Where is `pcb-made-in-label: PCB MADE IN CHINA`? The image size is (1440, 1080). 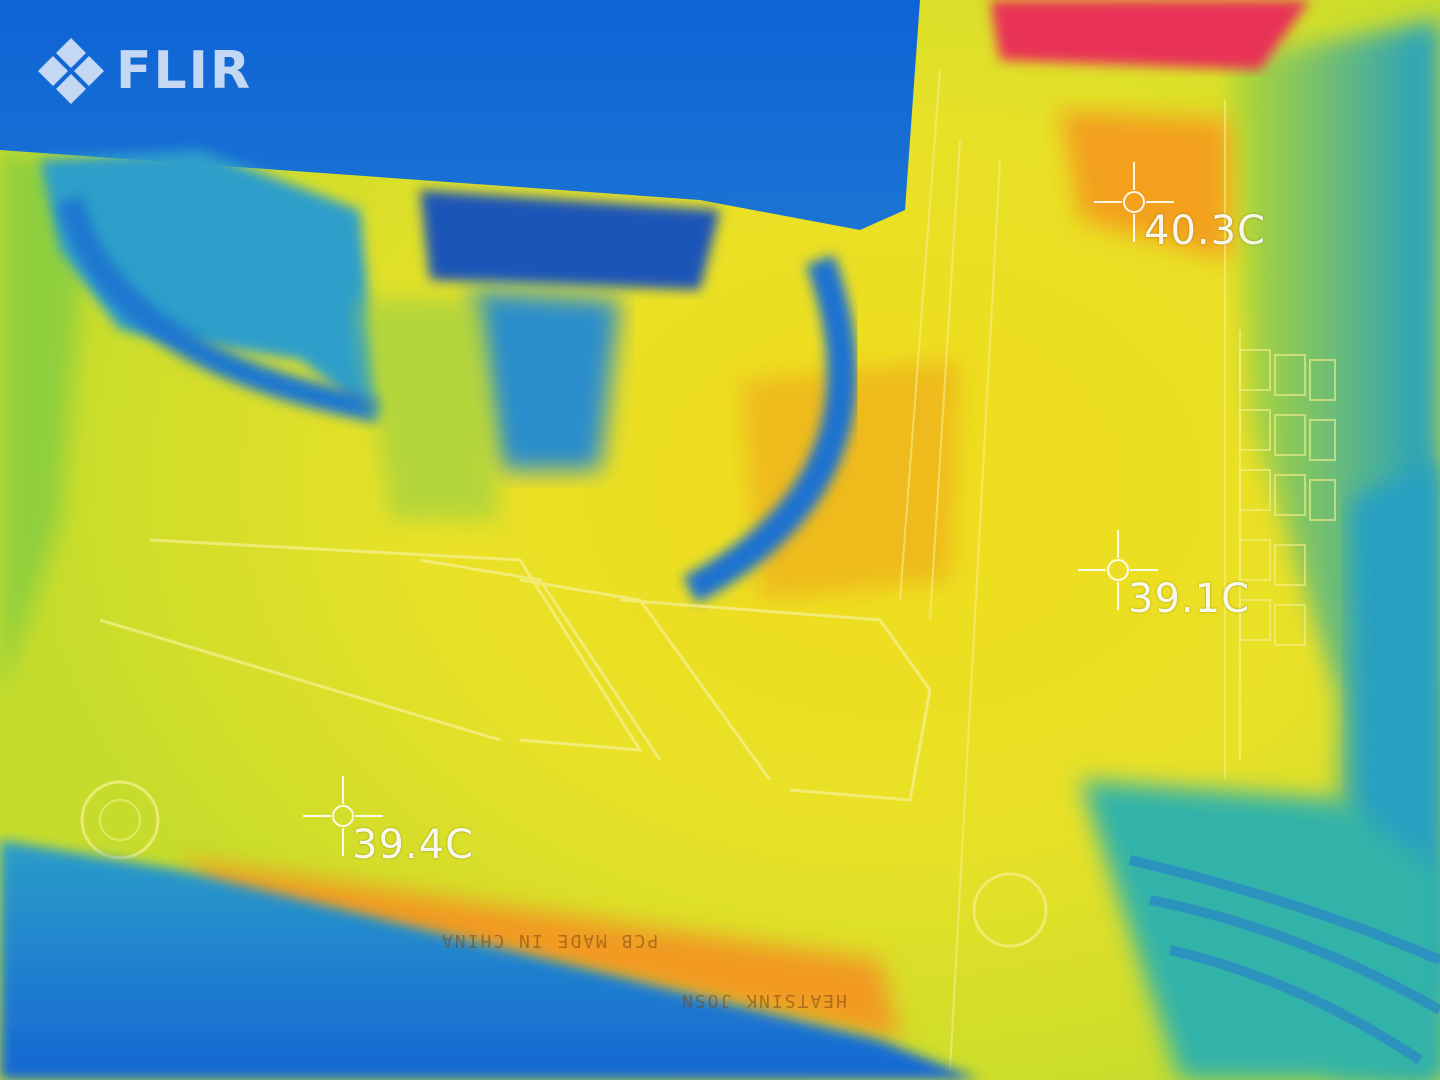
pcb-made-in-label: PCB MADE IN CHINA is located at coordinates (549, 940).